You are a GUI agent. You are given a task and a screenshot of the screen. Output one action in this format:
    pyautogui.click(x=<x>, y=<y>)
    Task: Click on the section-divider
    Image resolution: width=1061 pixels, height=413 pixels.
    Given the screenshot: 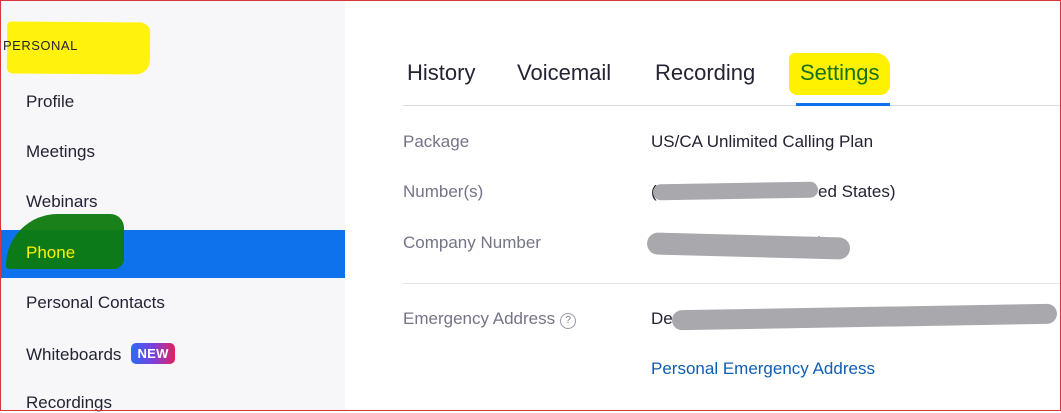 What is the action you would take?
    pyautogui.click(x=732, y=283)
    